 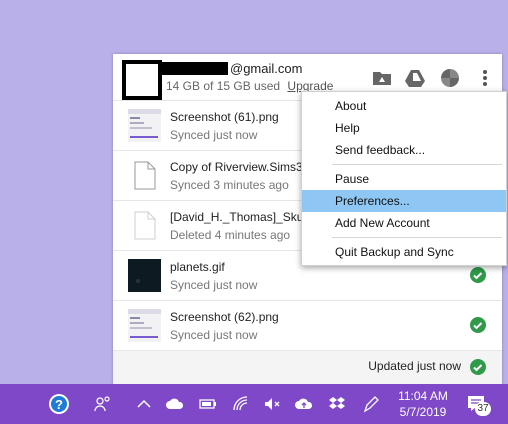 What do you see at coordinates (229, 185) in the screenshot?
I see `file-status: Synced 3 minutes ago` at bounding box center [229, 185].